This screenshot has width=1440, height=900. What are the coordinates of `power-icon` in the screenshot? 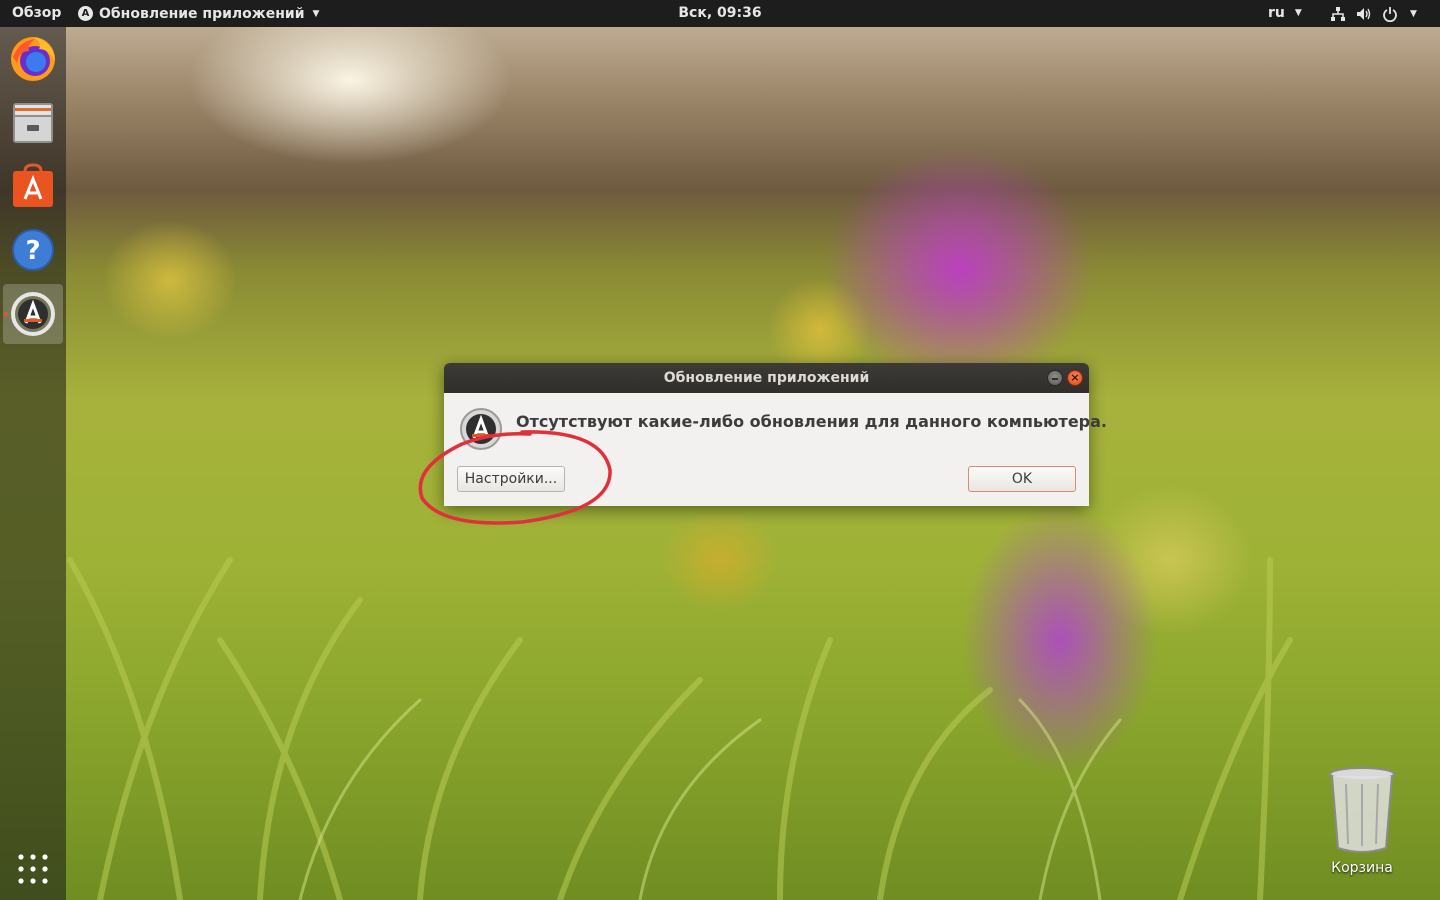 It's located at (1390, 14).